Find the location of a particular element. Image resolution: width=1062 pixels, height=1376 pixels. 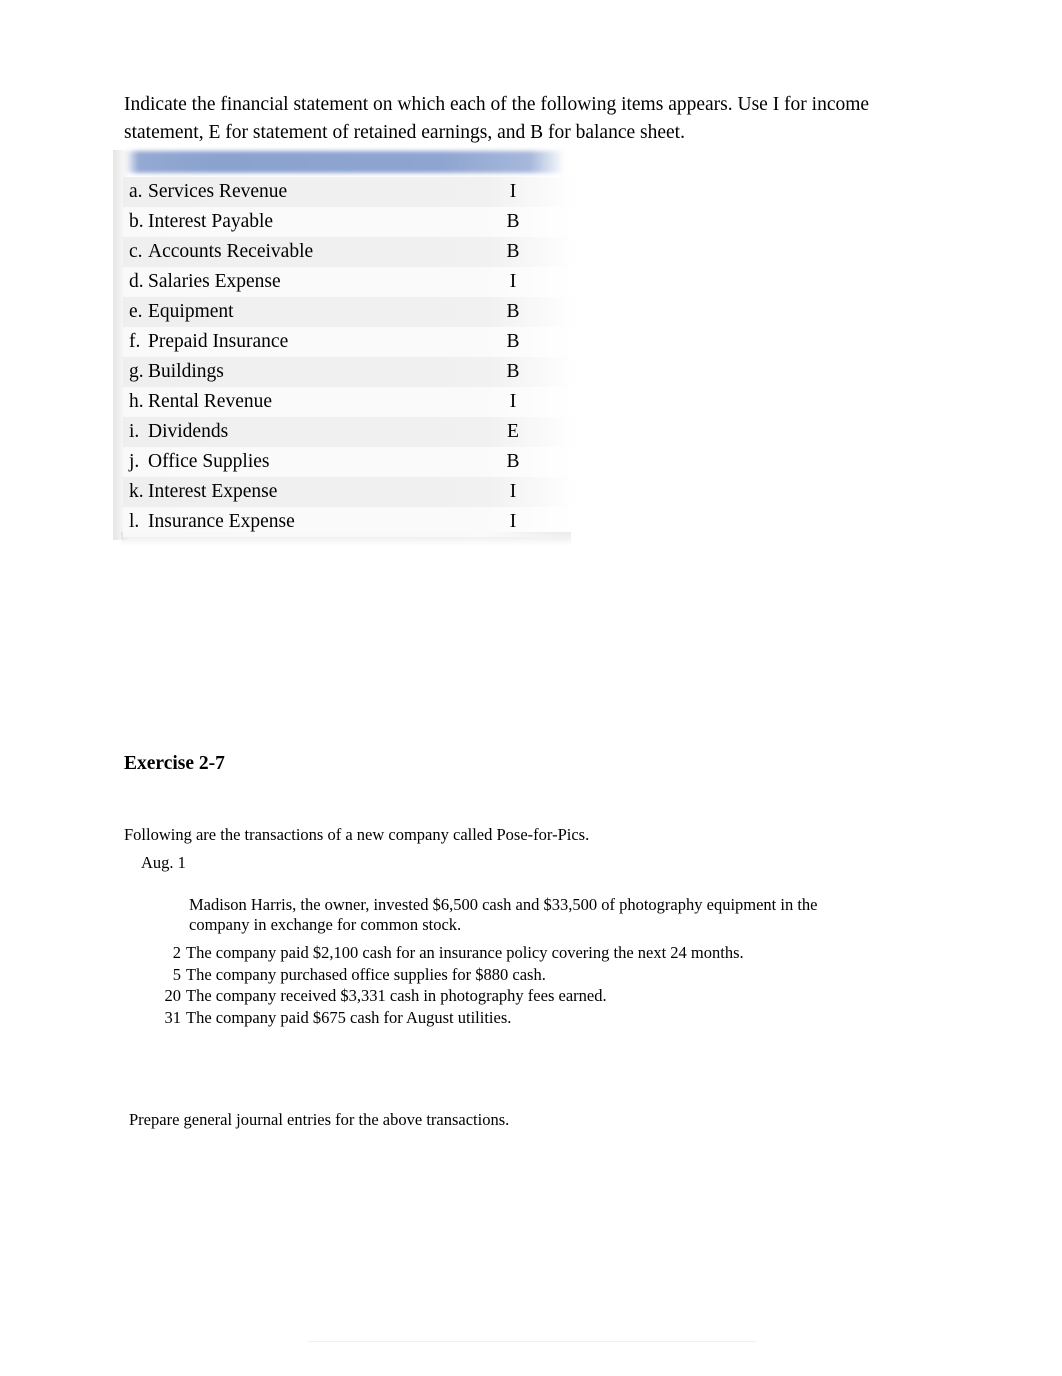

row-letter: f. is located at coordinates (135, 341).